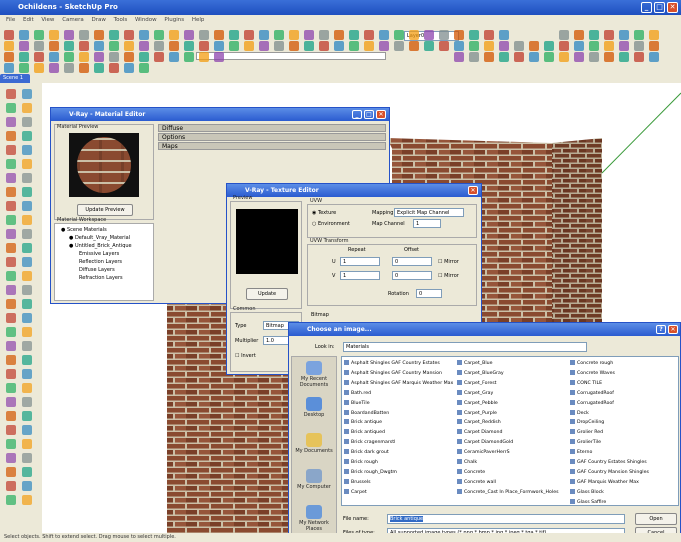 The height and width of the screenshot is (542, 681). What do you see at coordinates (471, 472) in the screenshot?
I see `file-item: Concrete` at bounding box center [471, 472].